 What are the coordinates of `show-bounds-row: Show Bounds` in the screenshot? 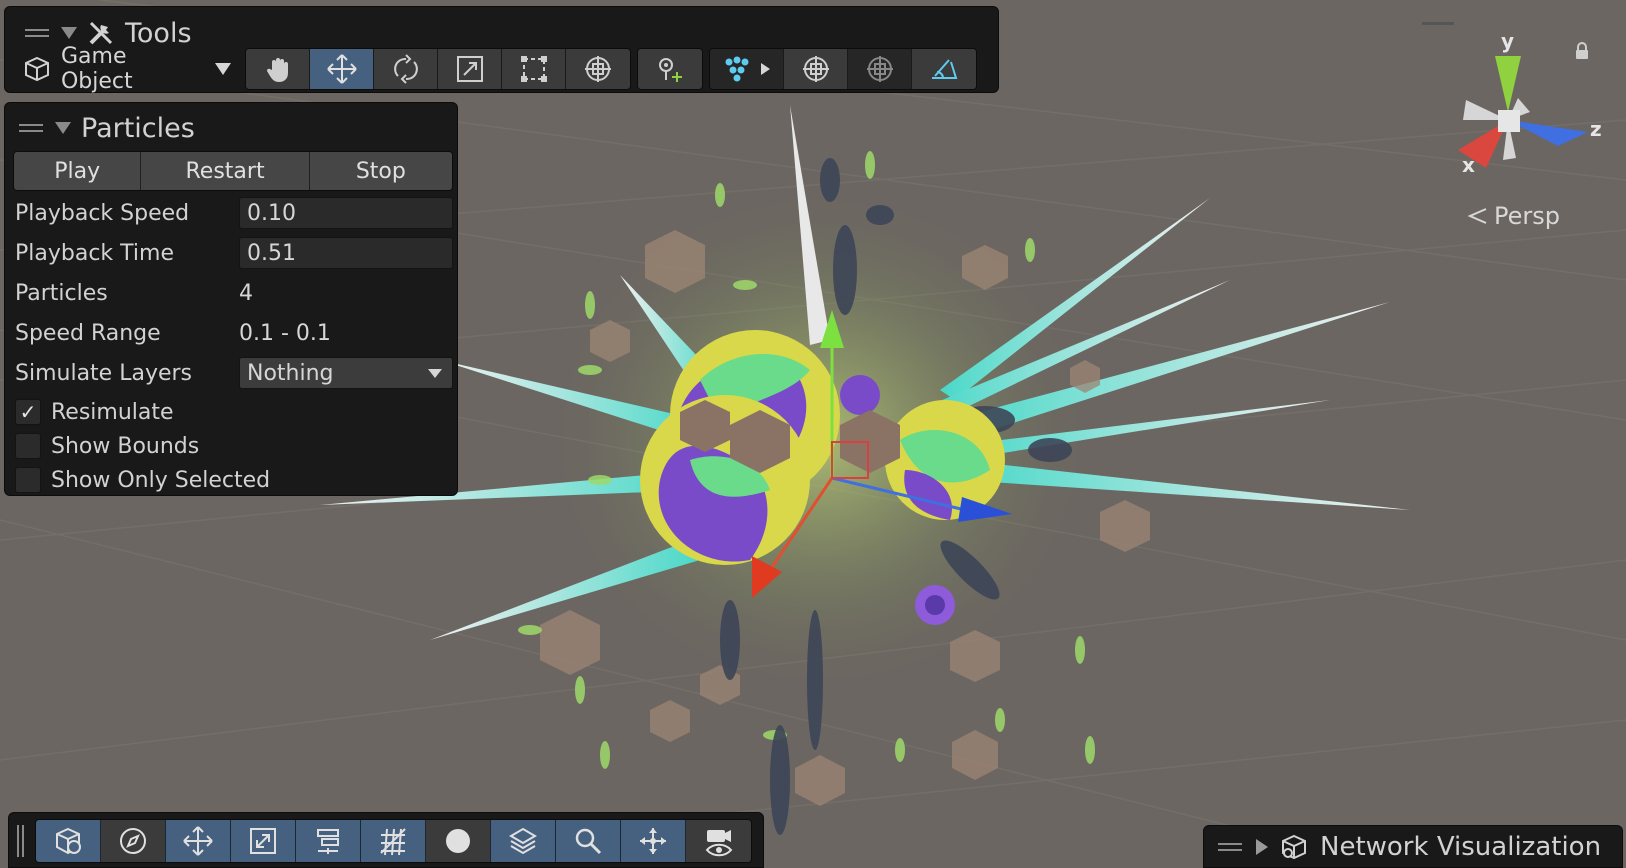 It's located at (107, 446).